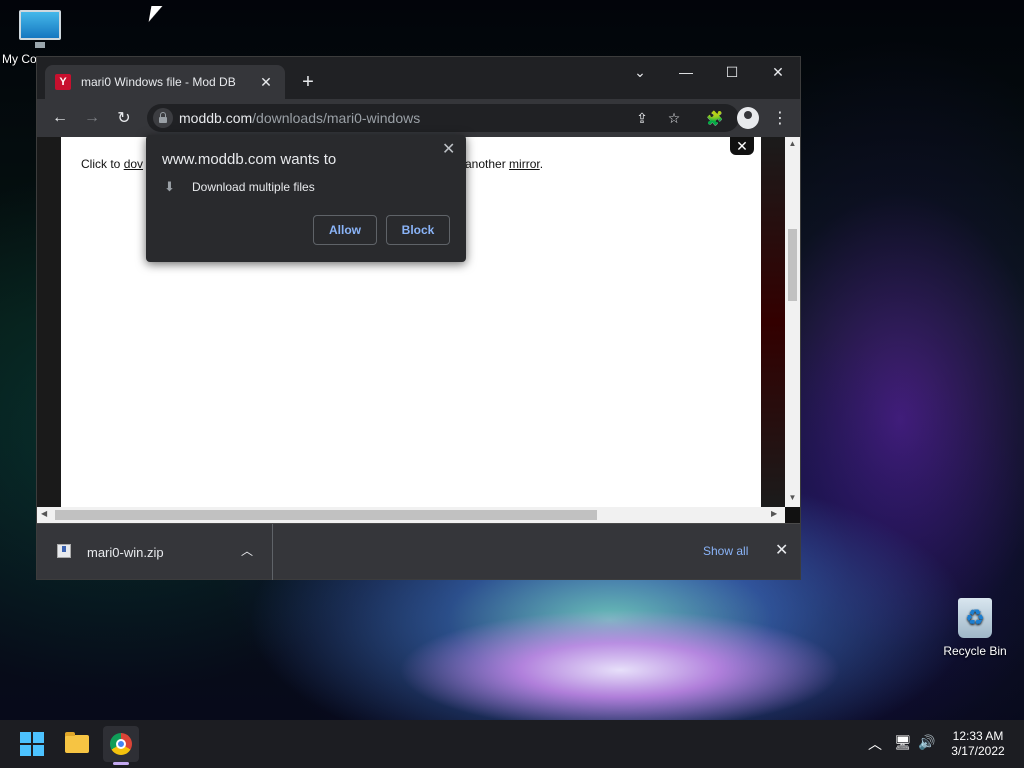 The image size is (1024, 768). I want to click on taskbar: ︿ 🖥 🔊 12:33 AM 3/17/2022, so click(512, 744).